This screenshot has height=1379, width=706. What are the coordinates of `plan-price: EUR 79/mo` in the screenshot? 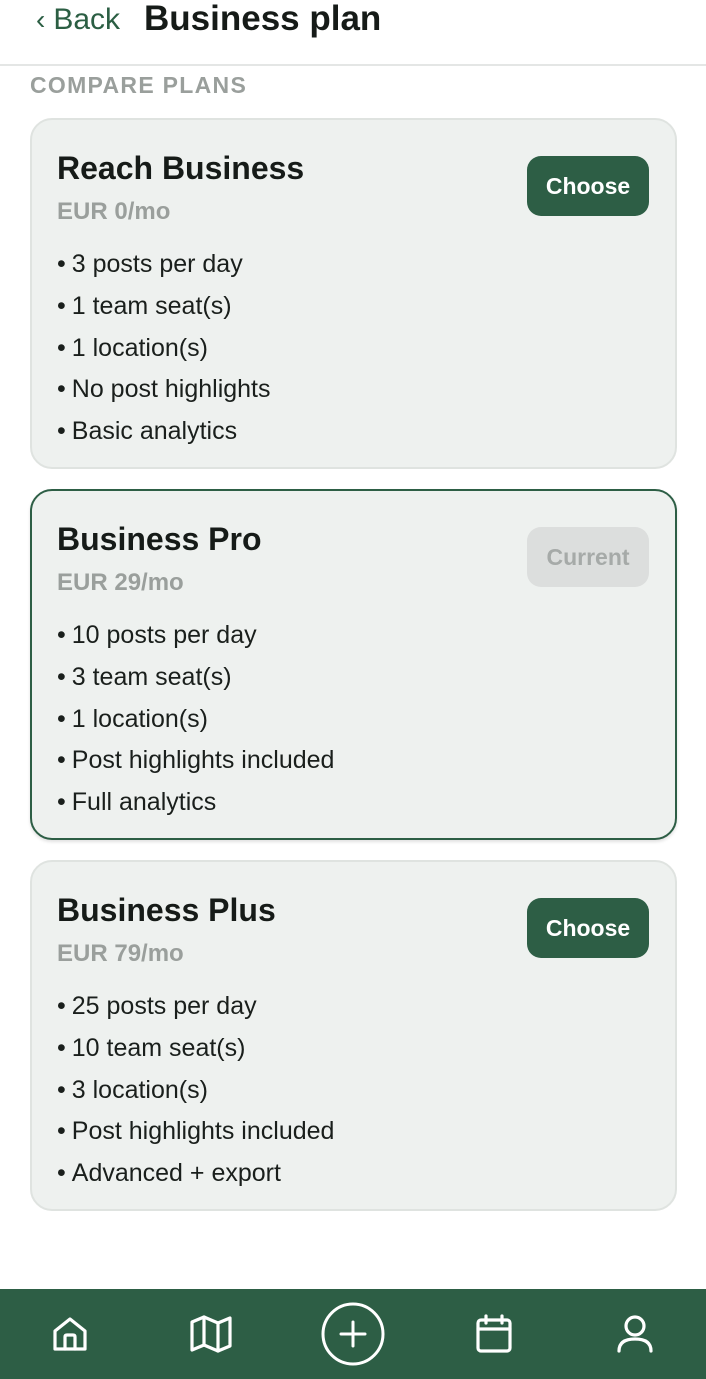 It's located at (120, 953).